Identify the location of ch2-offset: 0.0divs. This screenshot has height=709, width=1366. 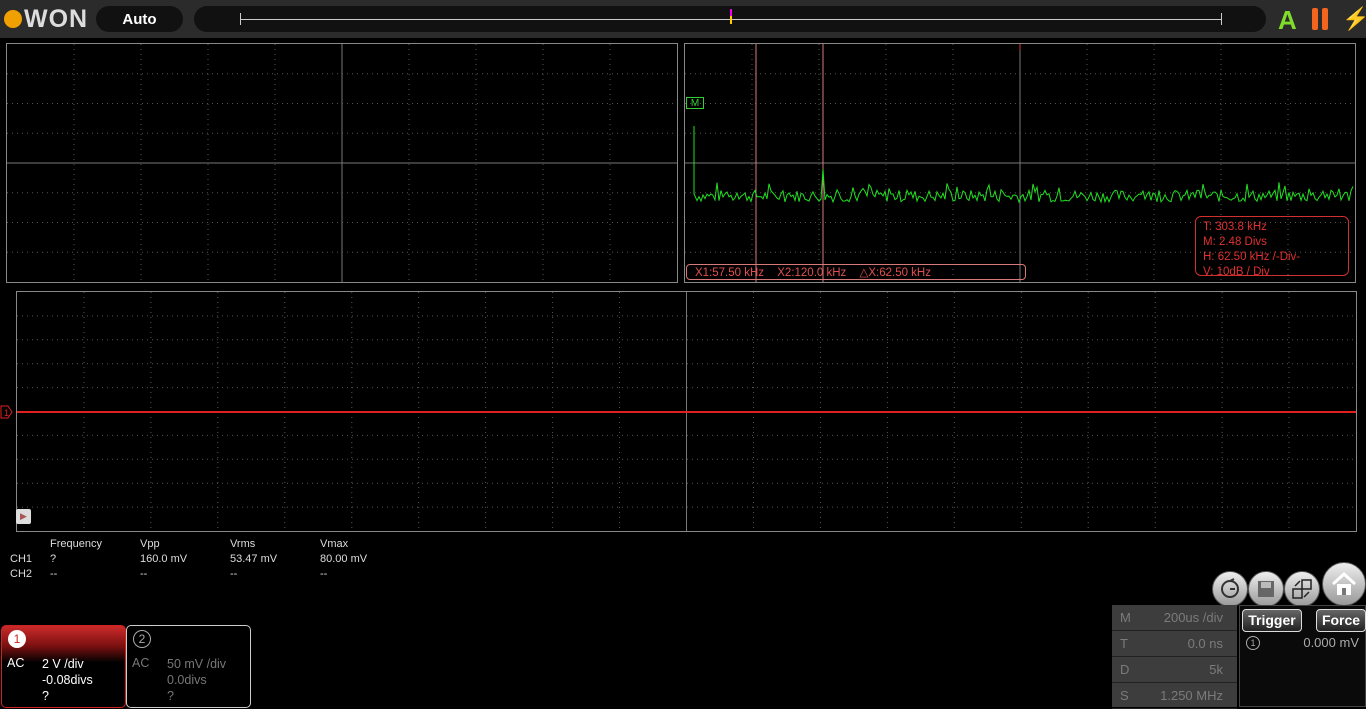
(187, 680).